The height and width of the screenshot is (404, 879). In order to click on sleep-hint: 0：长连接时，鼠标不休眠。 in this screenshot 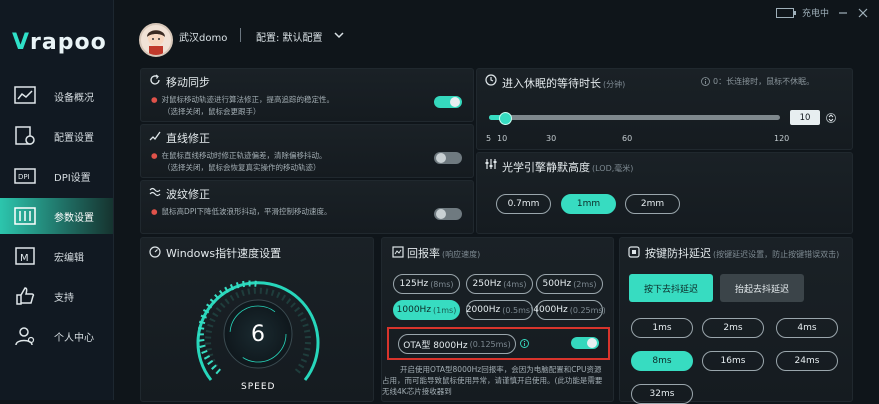, I will do `click(764, 81)`.